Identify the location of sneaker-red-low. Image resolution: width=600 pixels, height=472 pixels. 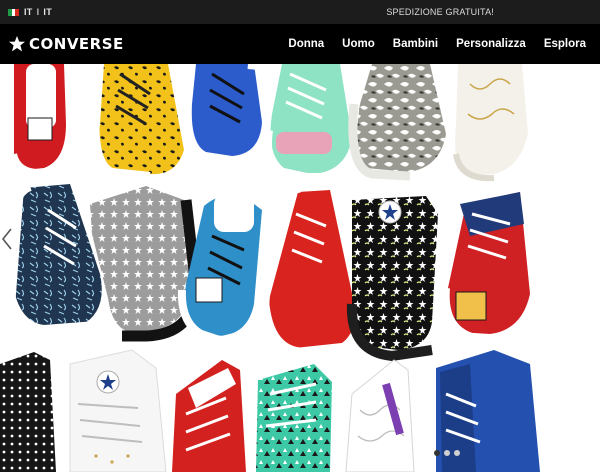
(209, 416).